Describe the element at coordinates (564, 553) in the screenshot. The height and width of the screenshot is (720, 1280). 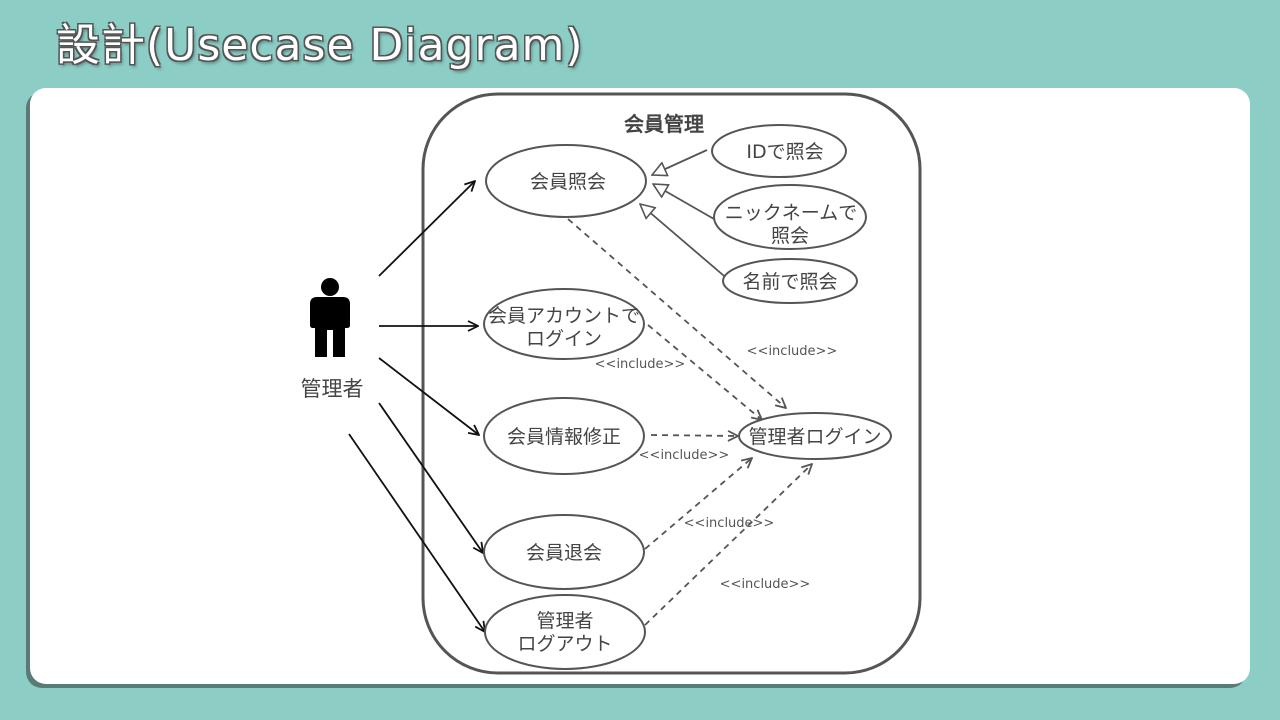
I see `usecase-member-withdraw-label: 会員退会` at that location.